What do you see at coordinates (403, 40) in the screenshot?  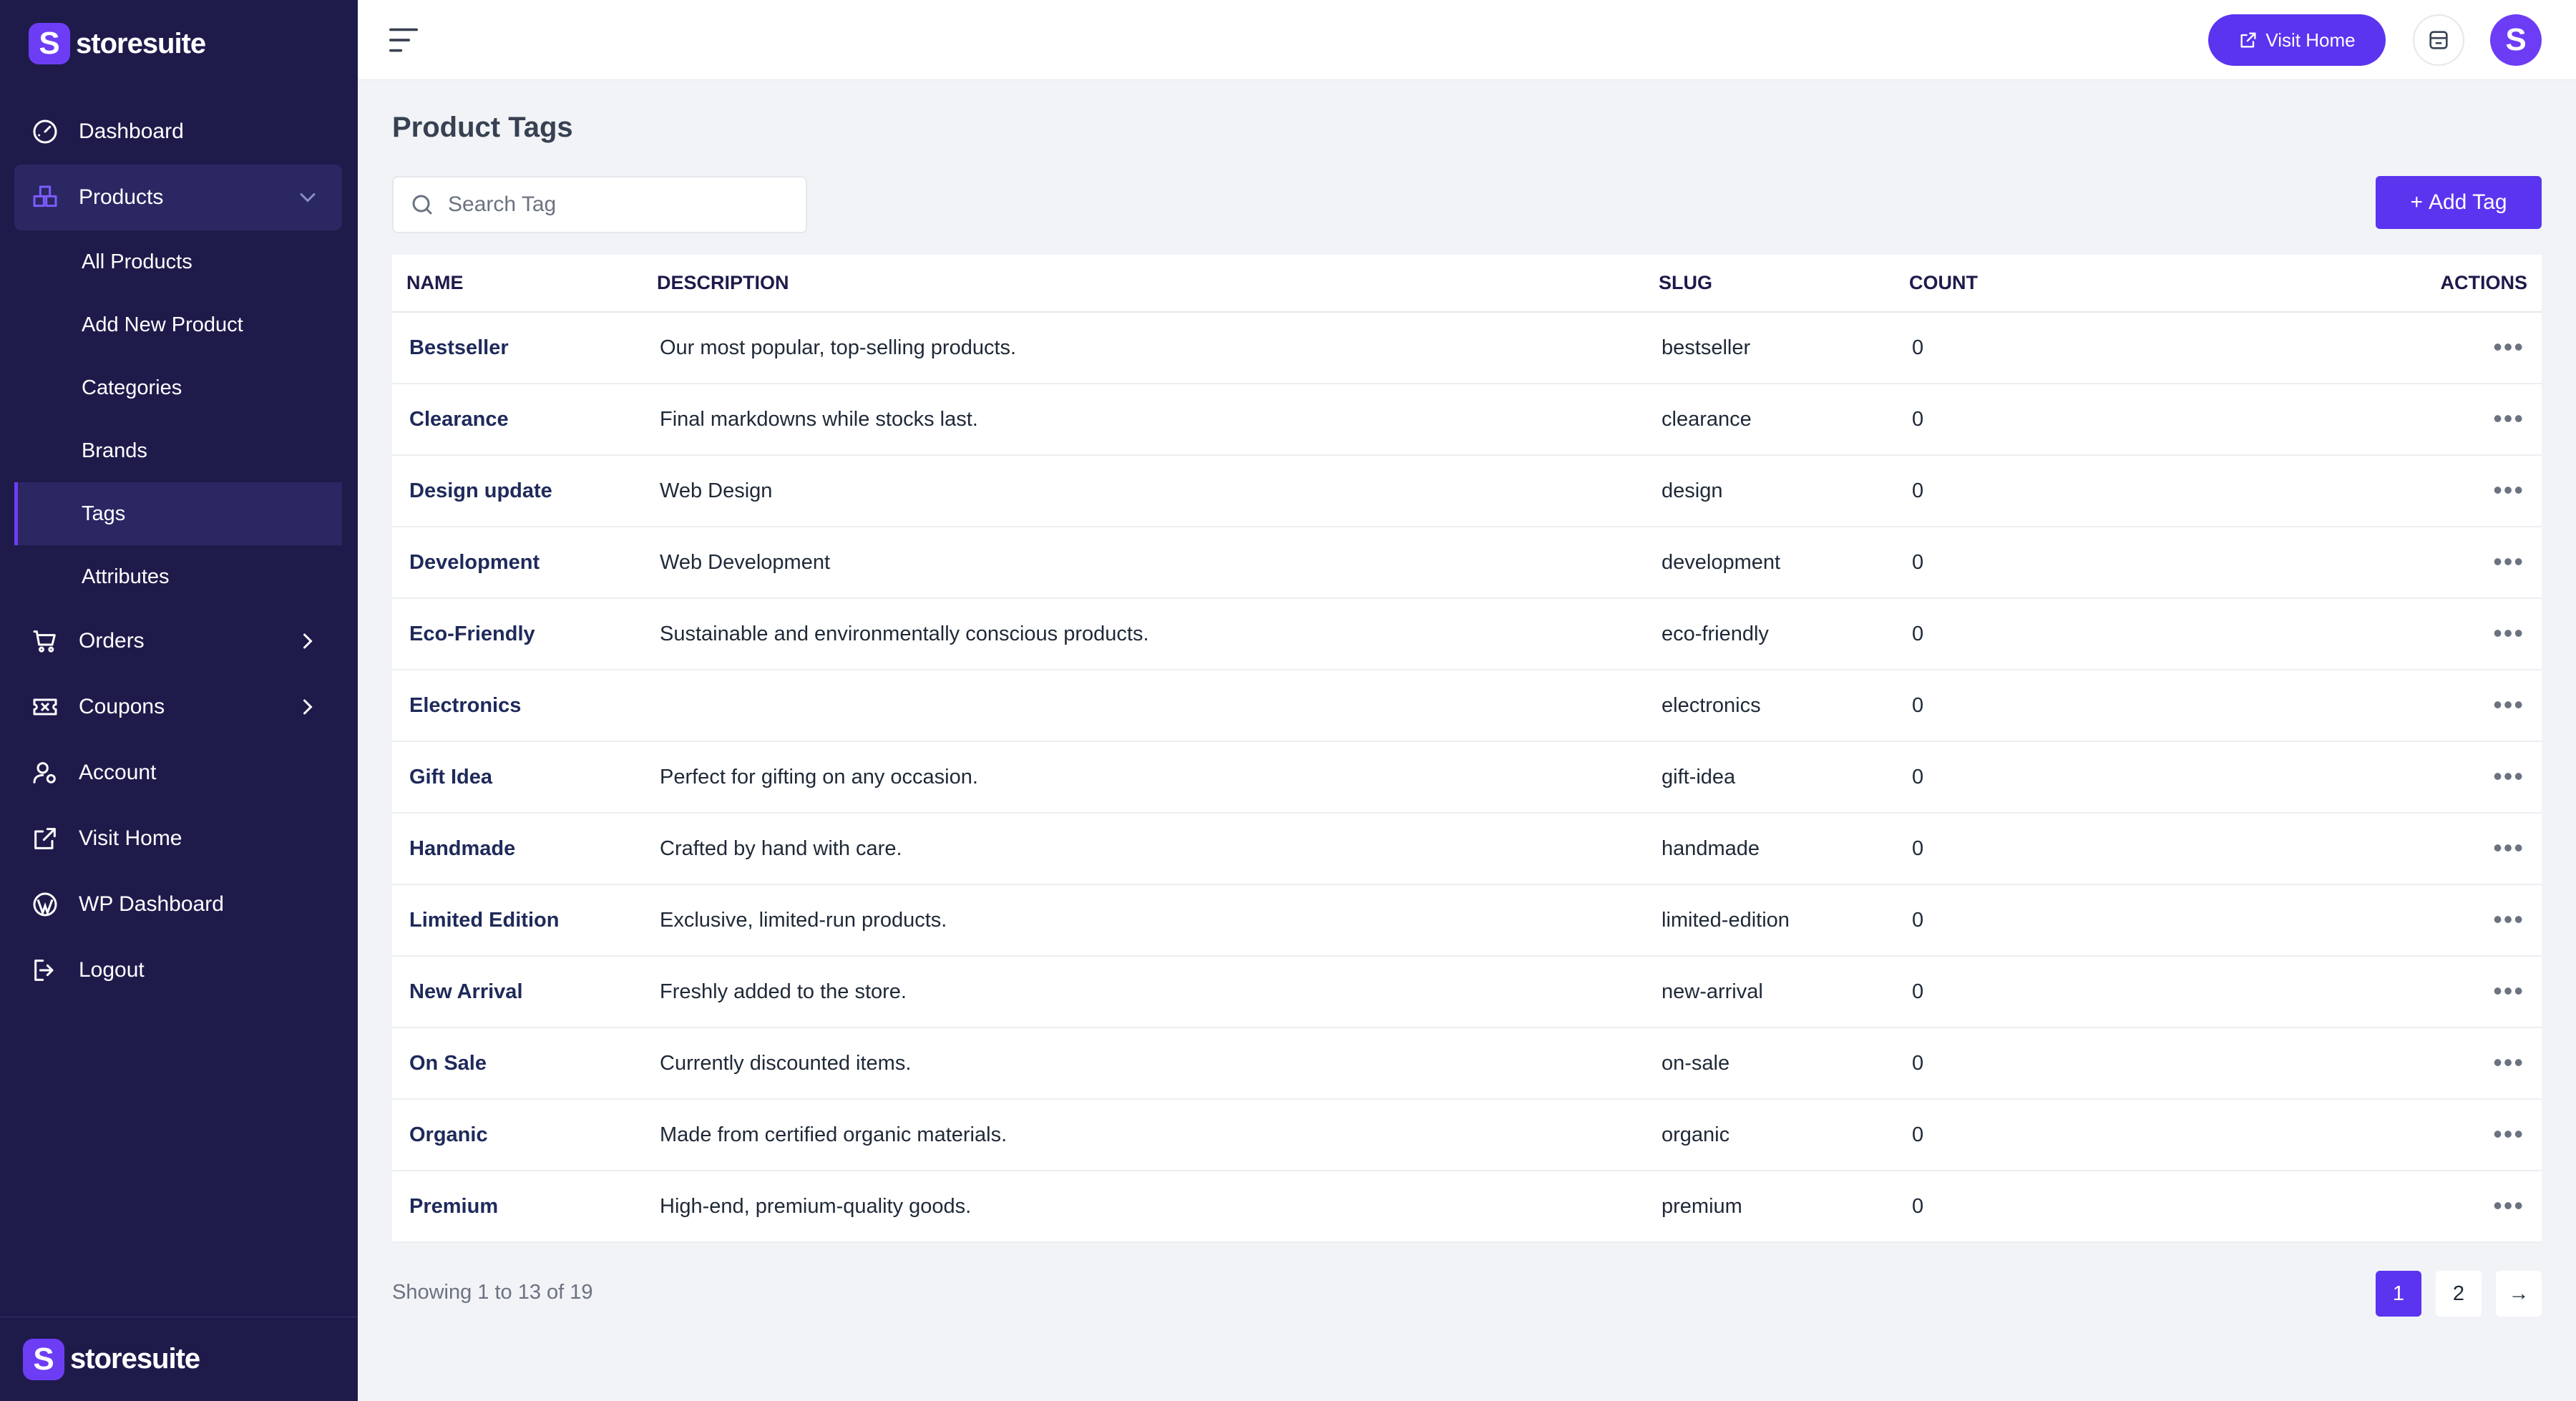 I see `menu-toggle-icon` at bounding box center [403, 40].